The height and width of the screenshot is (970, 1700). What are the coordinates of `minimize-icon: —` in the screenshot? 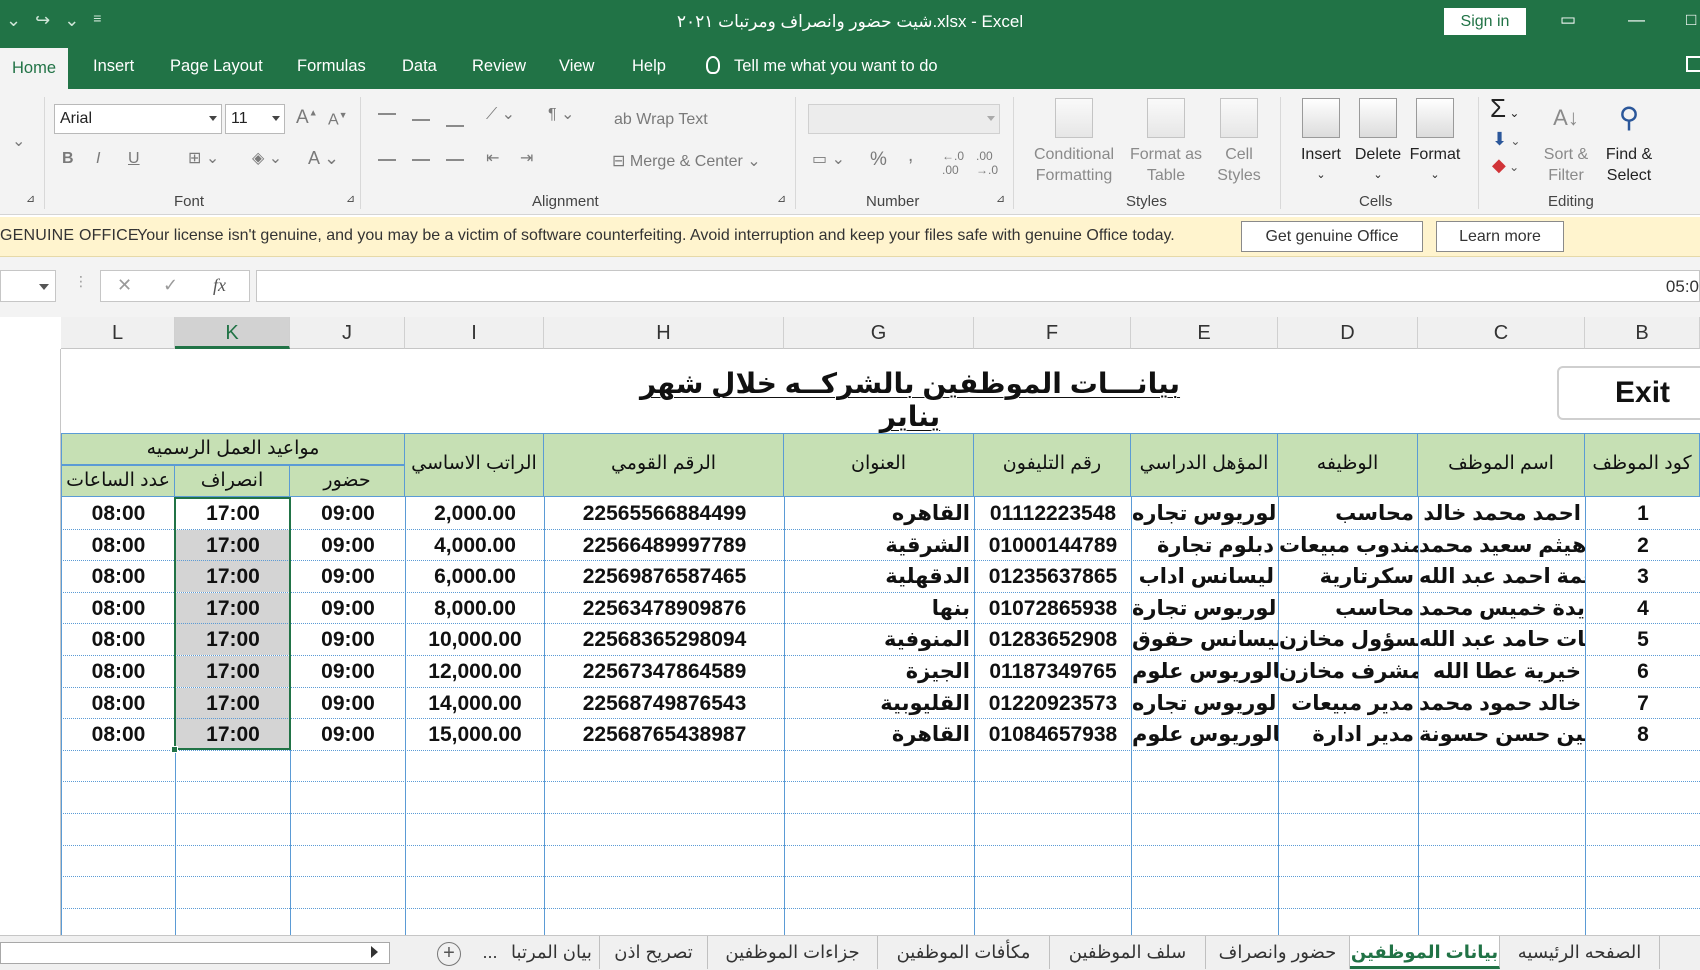 It's located at (1636, 20).